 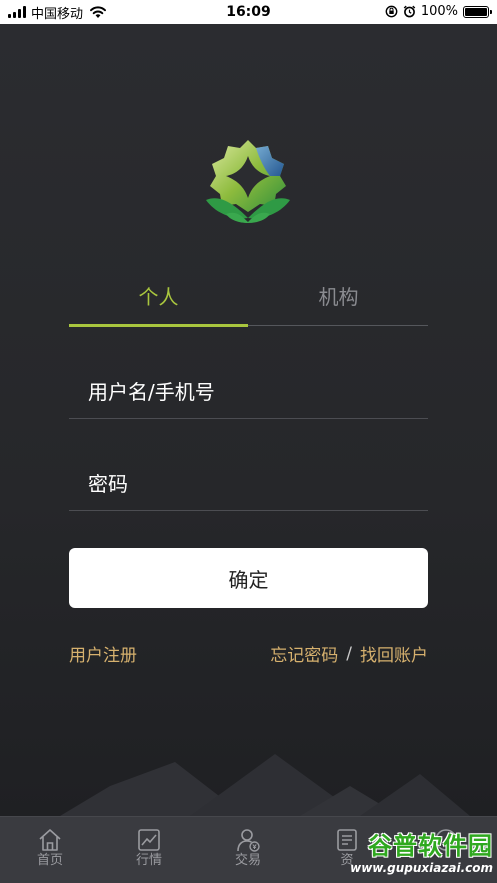 I want to click on tab-personal: 个人, so click(x=158, y=299).